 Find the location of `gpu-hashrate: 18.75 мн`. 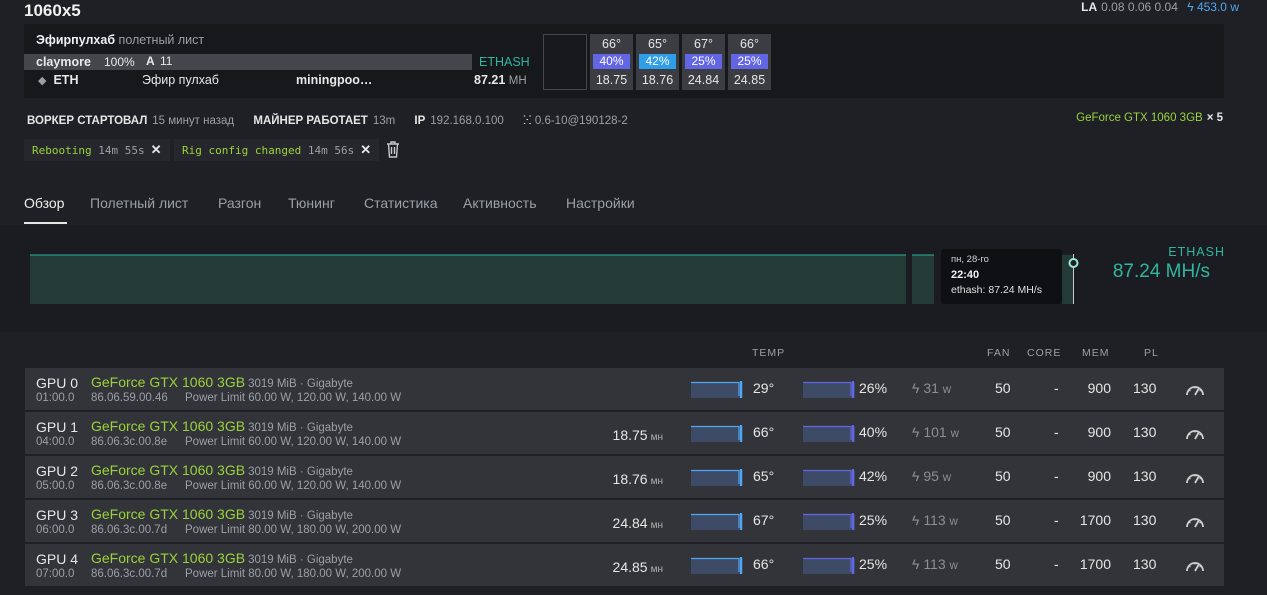

gpu-hashrate: 18.75 мн is located at coordinates (637, 435).